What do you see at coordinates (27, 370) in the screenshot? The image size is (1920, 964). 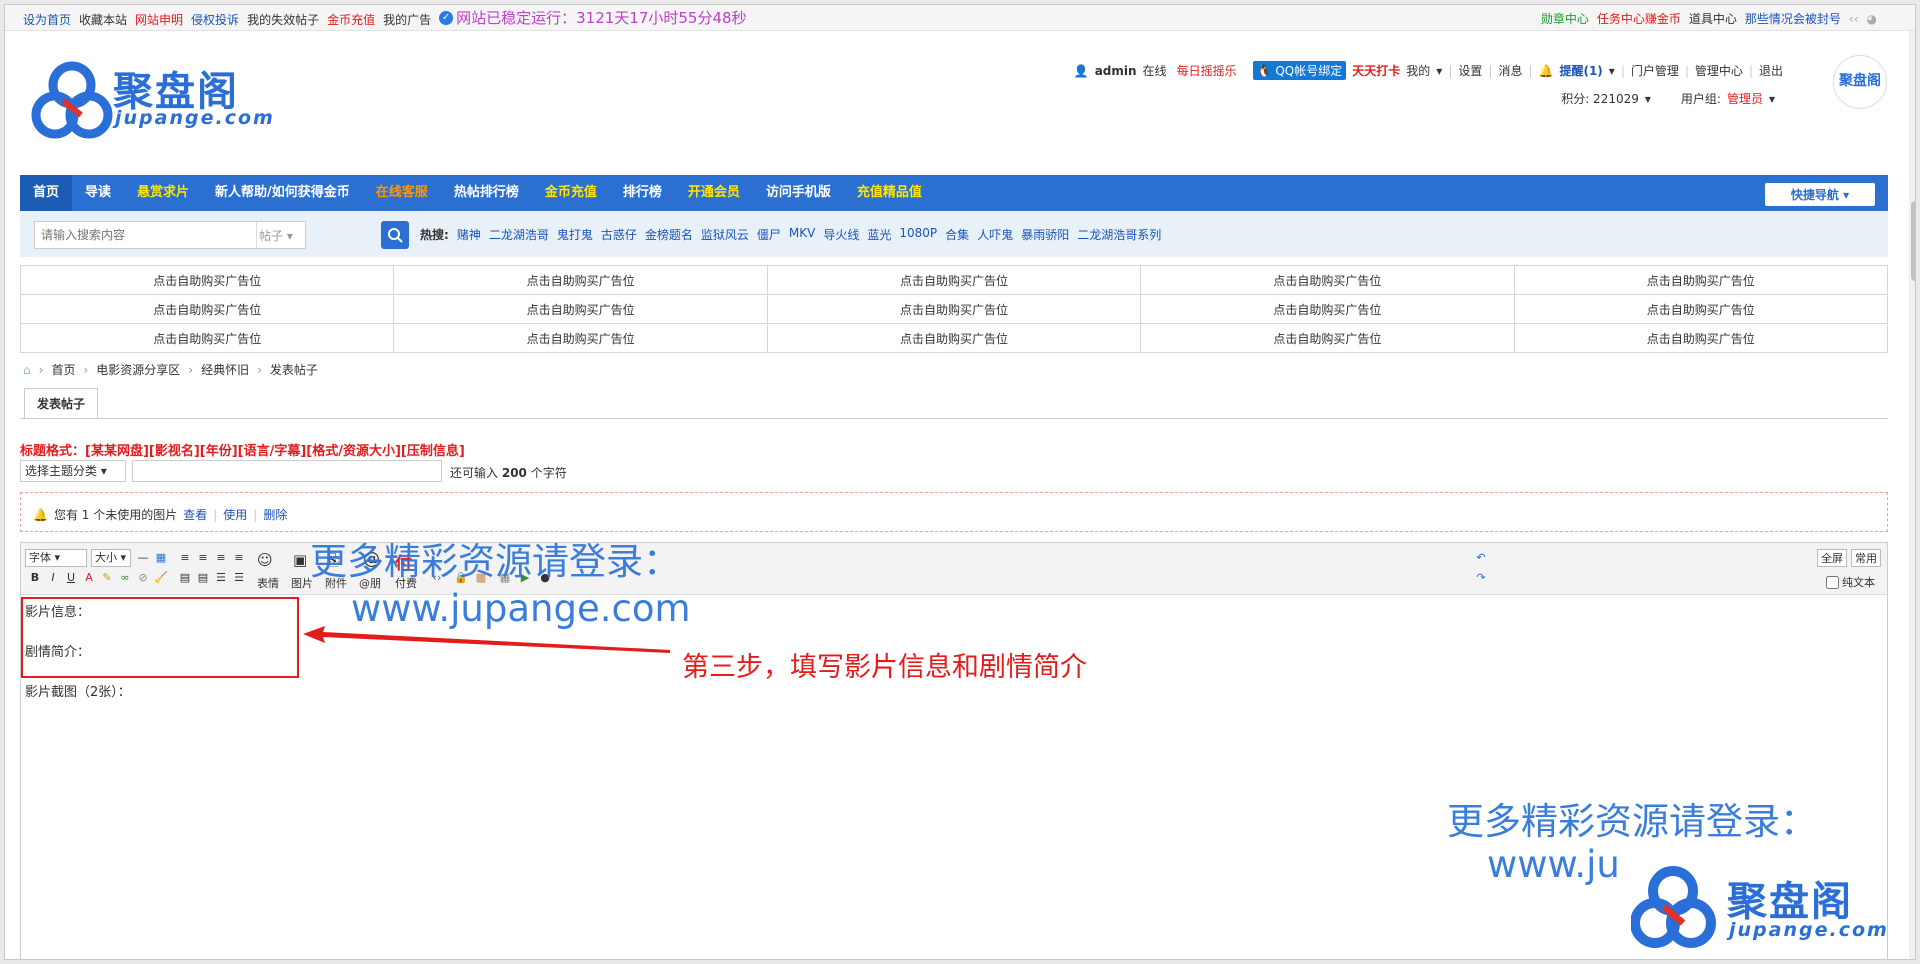 I see `home-icon: ⌂` at bounding box center [27, 370].